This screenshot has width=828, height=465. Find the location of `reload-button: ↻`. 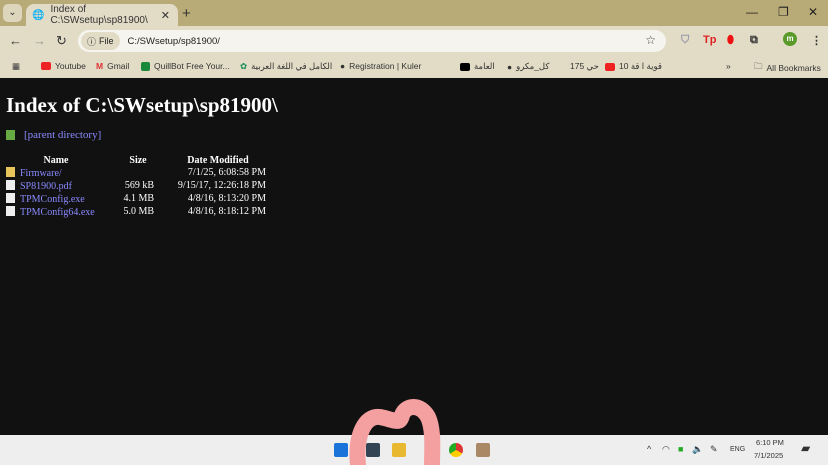

reload-button: ↻ is located at coordinates (61, 41).